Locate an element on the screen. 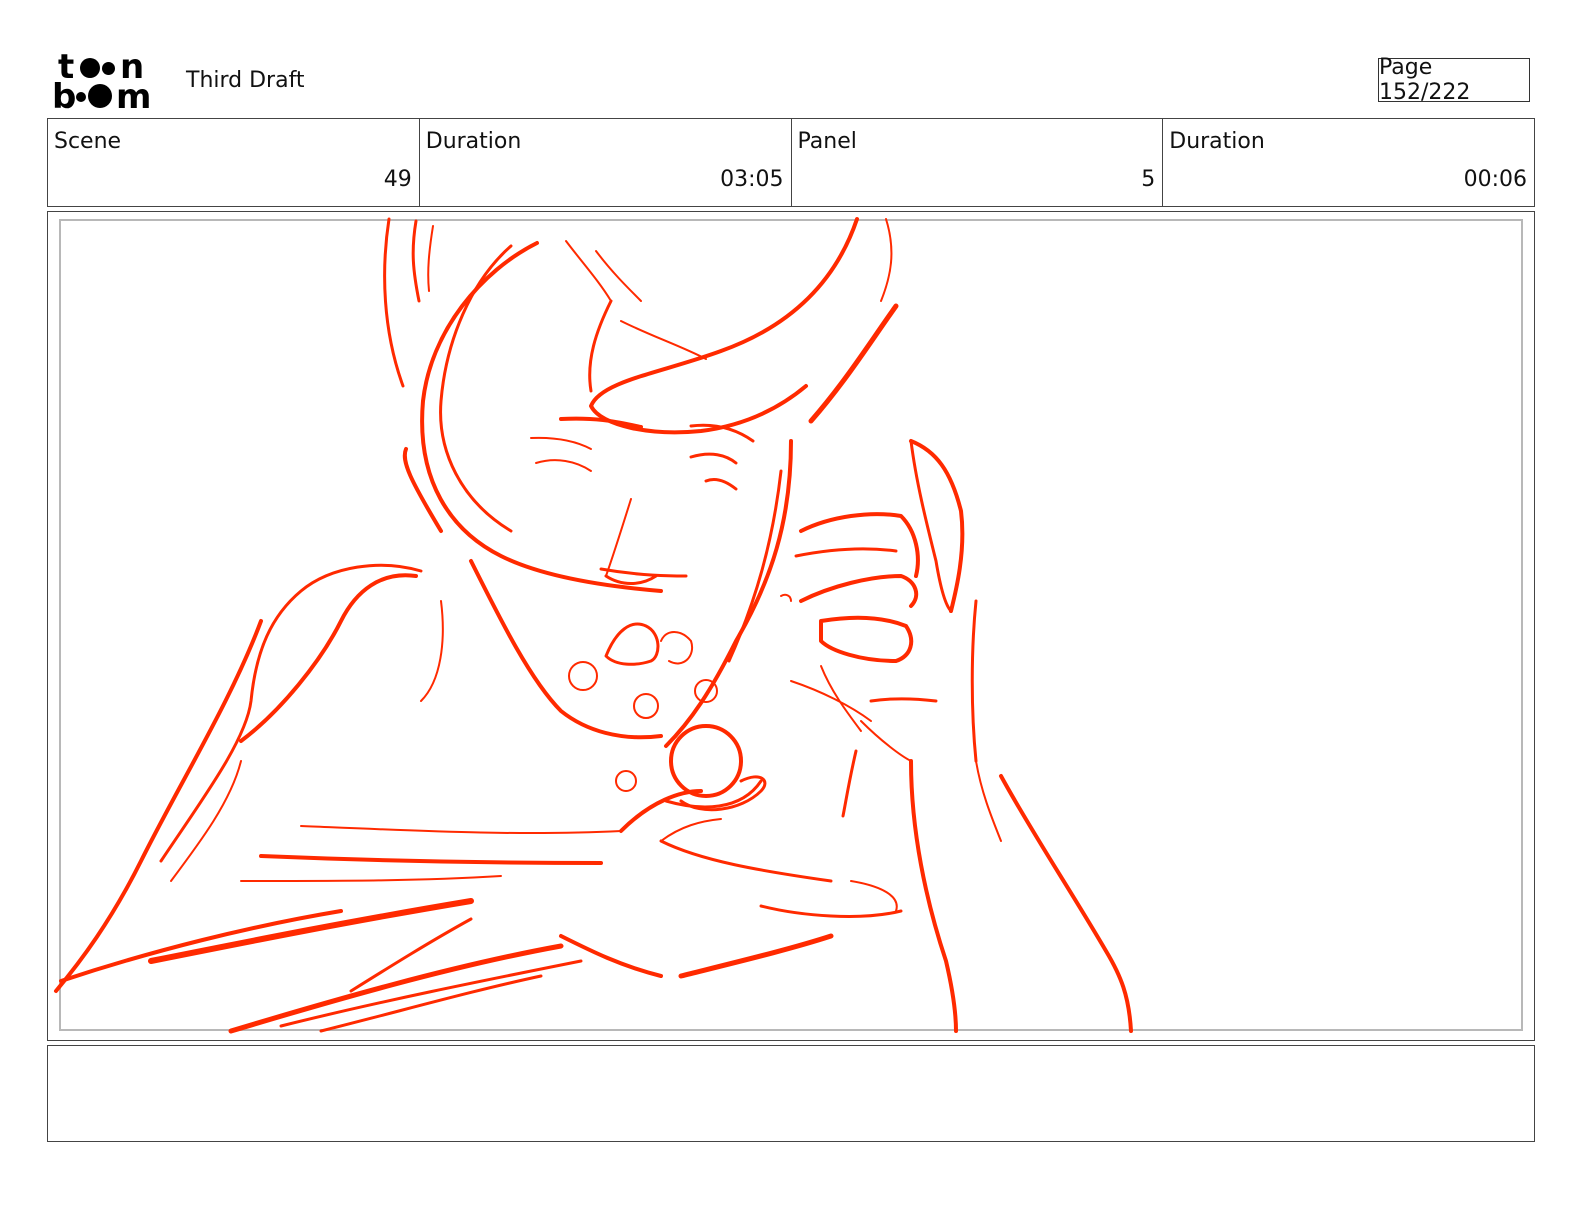 The width and height of the screenshot is (1584, 1224). scene-value: 49 is located at coordinates (397, 179).